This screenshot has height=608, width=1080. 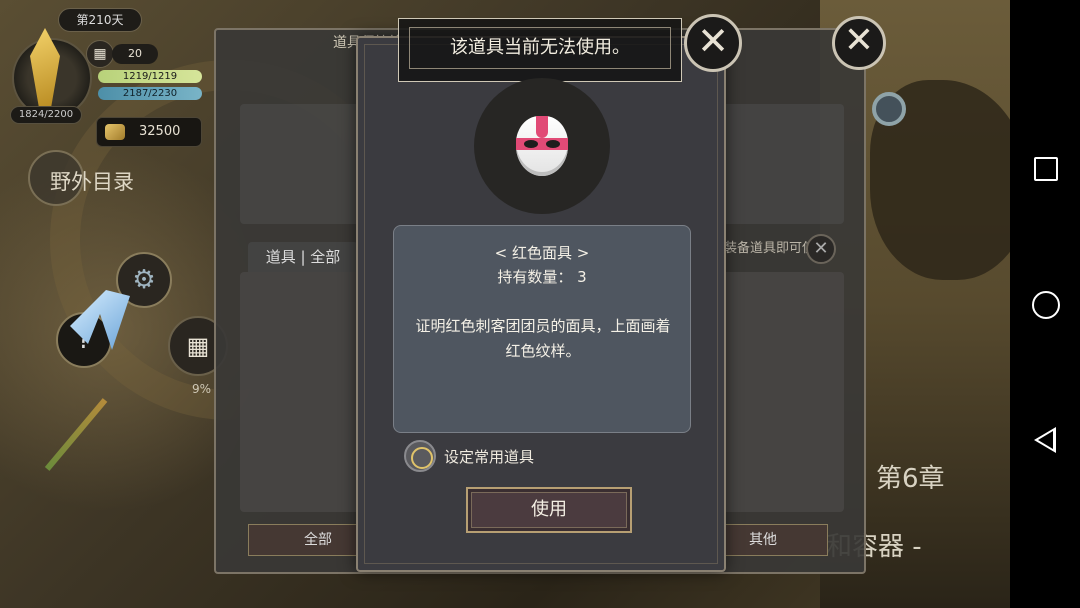 What do you see at coordinates (135, 54) in the screenshot?
I see `level-badge: 20` at bounding box center [135, 54].